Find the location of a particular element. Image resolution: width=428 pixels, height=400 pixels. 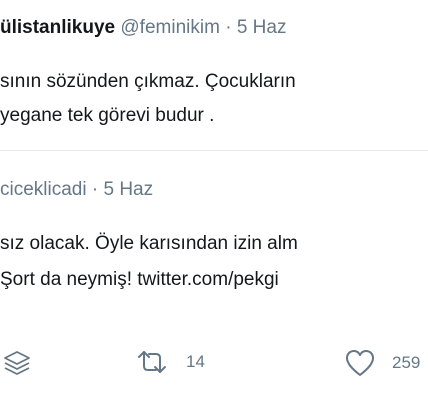

like-button: 259 is located at coordinates (382, 363).